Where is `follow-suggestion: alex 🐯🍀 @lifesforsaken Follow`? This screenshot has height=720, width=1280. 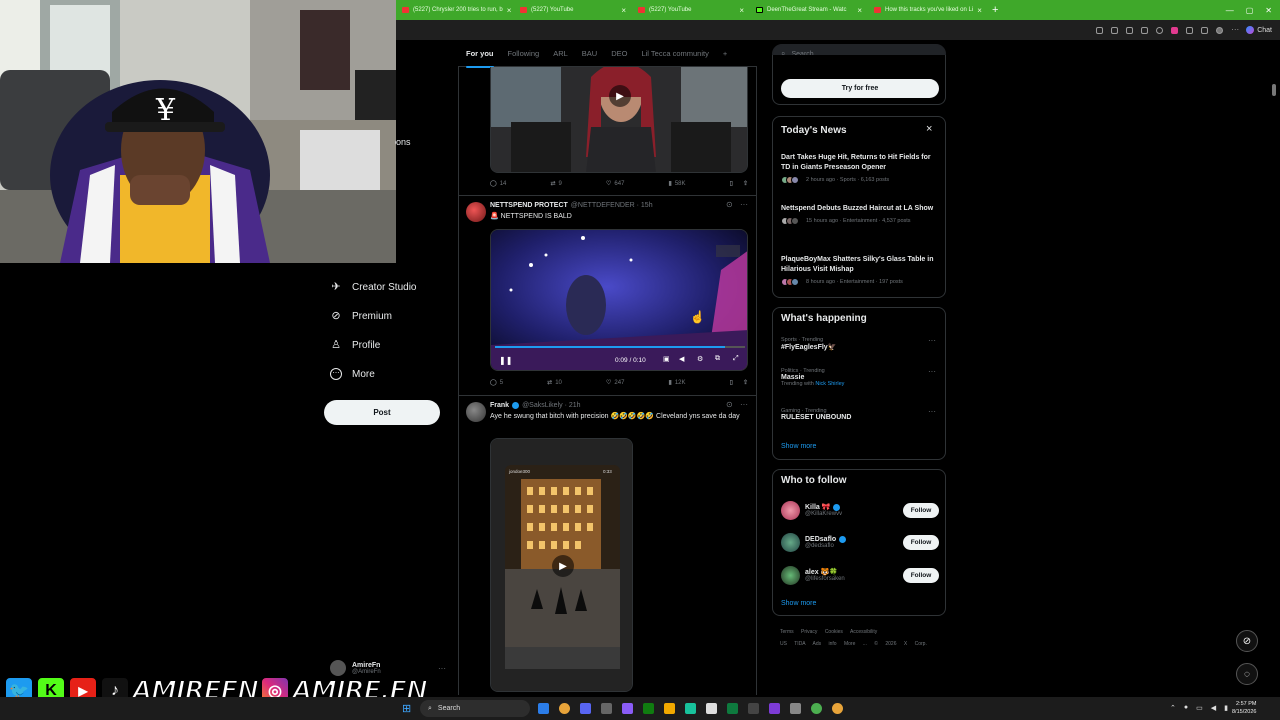
follow-suggestion: alex 🐯🍀 @lifesforsaken Follow is located at coordinates (860, 575).